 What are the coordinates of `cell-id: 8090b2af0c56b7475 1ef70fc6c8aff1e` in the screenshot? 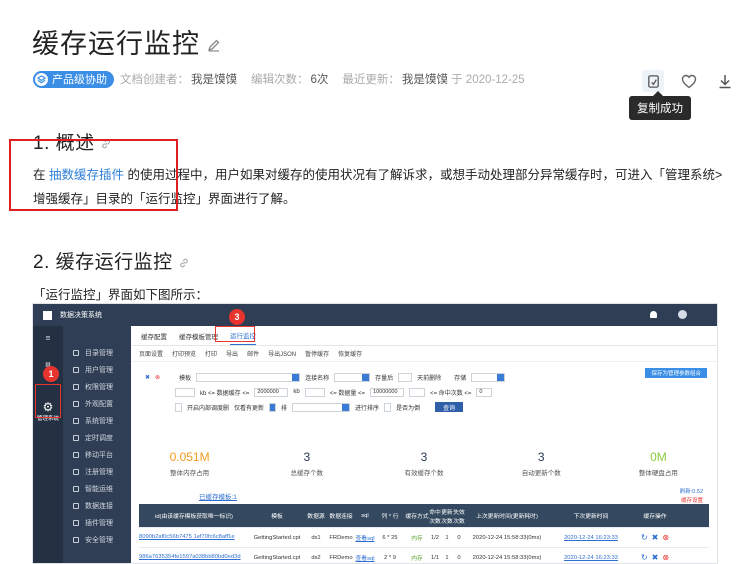 It's located at (194, 537).